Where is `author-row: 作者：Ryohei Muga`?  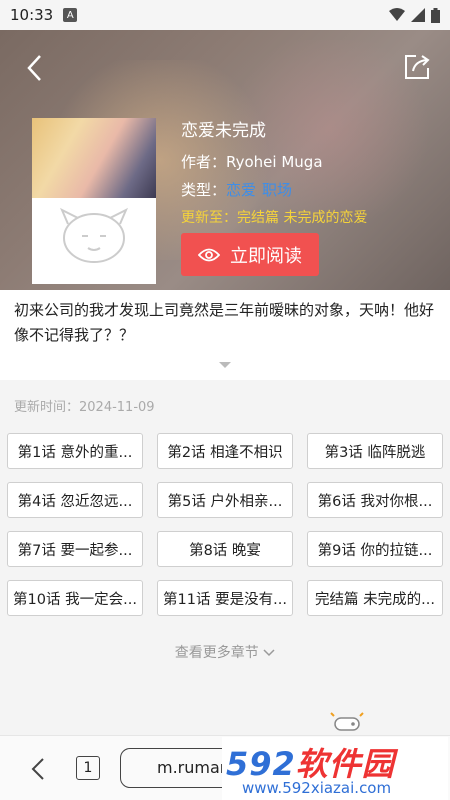
author-row: 作者：Ryohei Muga is located at coordinates (274, 161).